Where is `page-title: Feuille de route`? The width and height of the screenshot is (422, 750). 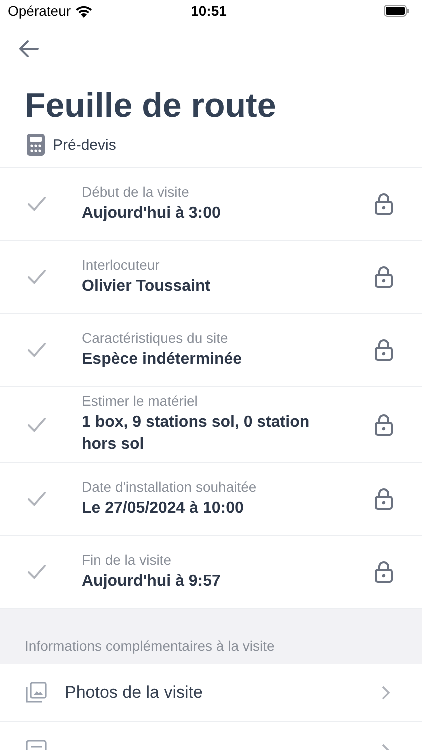 page-title: Feuille de route is located at coordinates (151, 106).